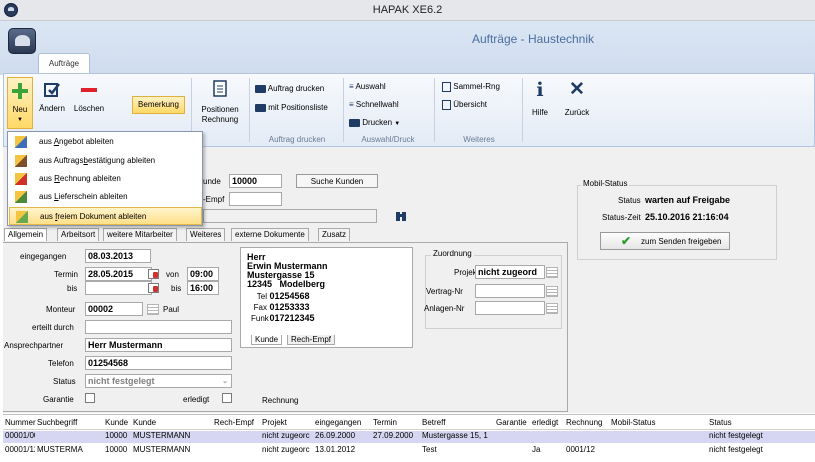 This screenshot has height=462, width=815. What do you see at coordinates (86, 141) in the screenshot?
I see `menu-text: ngebot ableiten` at bounding box center [86, 141].